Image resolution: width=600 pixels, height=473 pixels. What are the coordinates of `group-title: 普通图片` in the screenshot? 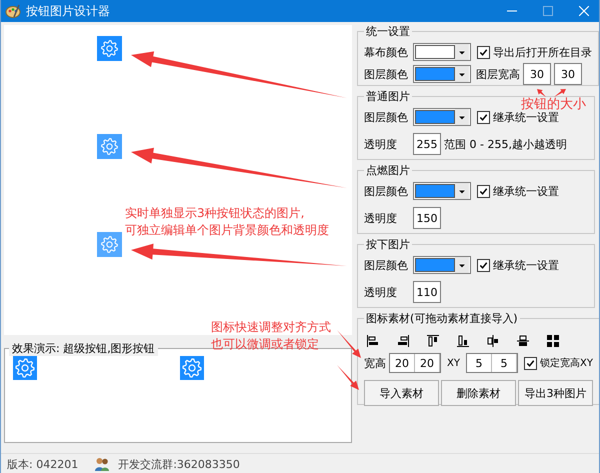 It's located at (388, 96).